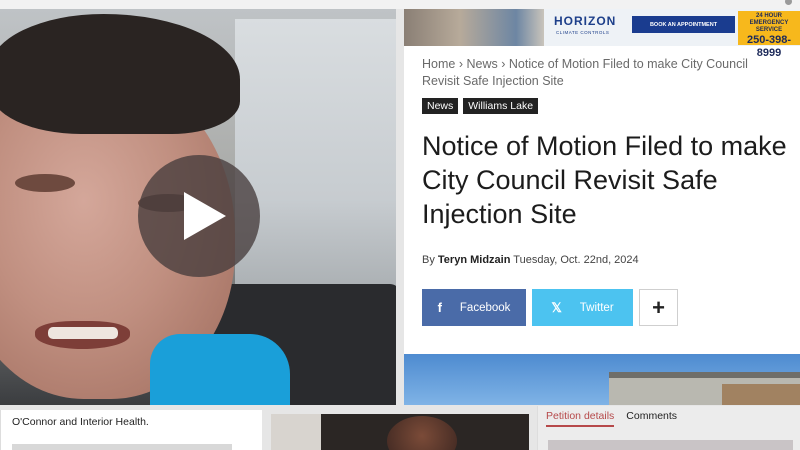 Image resolution: width=800 pixels, height=450 pixels. Describe the element at coordinates (80, 422) in the screenshot. I see `body-text: O'Connor and Interior Health.` at that location.